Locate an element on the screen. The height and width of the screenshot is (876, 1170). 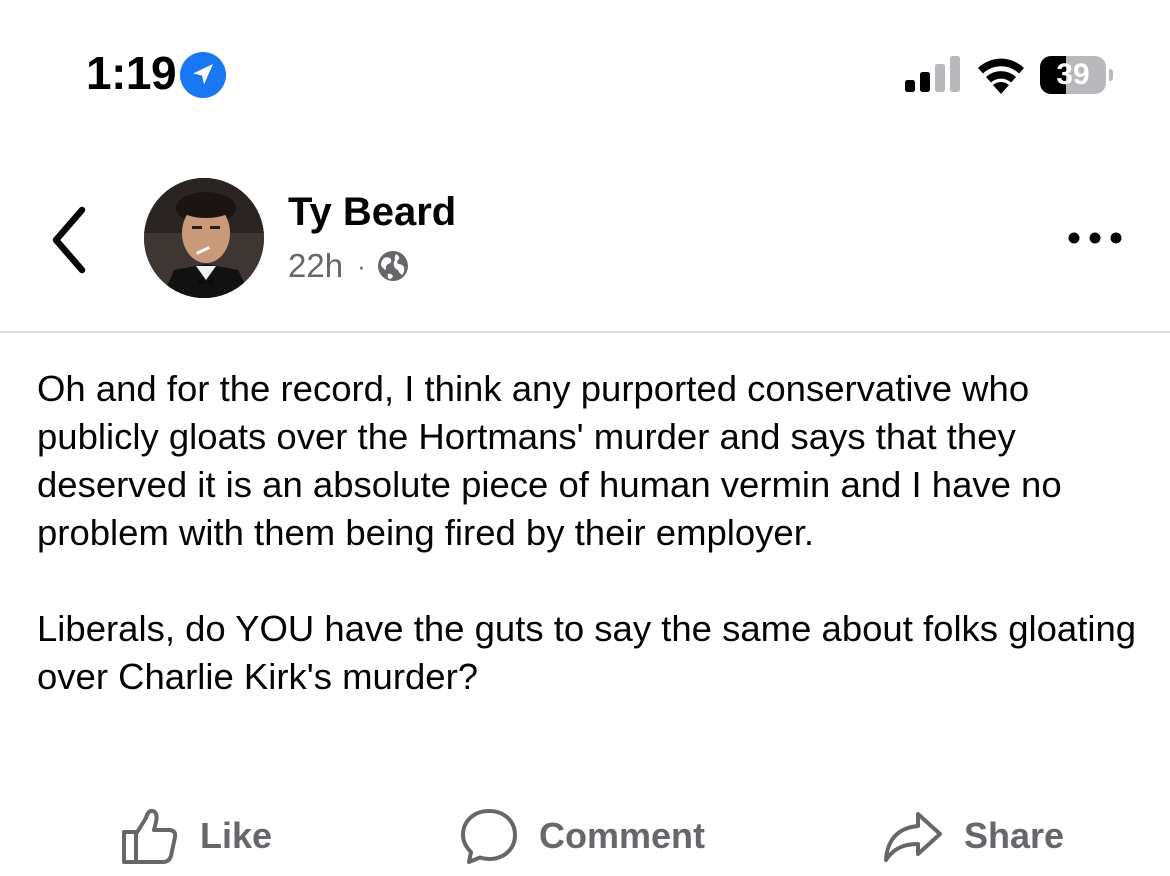
battery-body: 39 is located at coordinates (1073, 75).